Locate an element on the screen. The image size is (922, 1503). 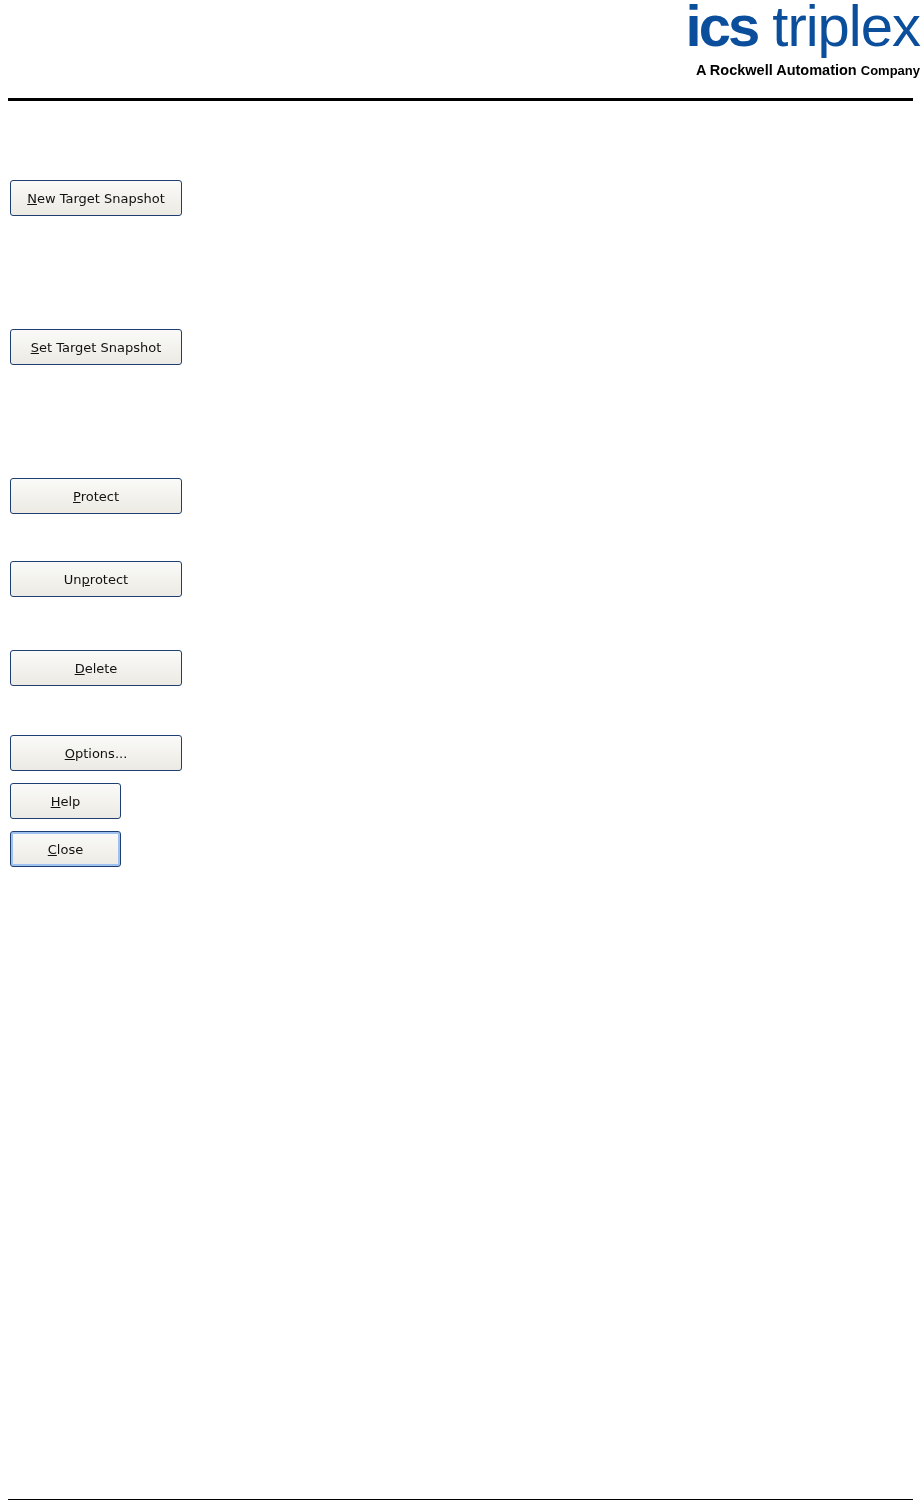
button: Set Target Snapshot is located at coordinates (96, 347).